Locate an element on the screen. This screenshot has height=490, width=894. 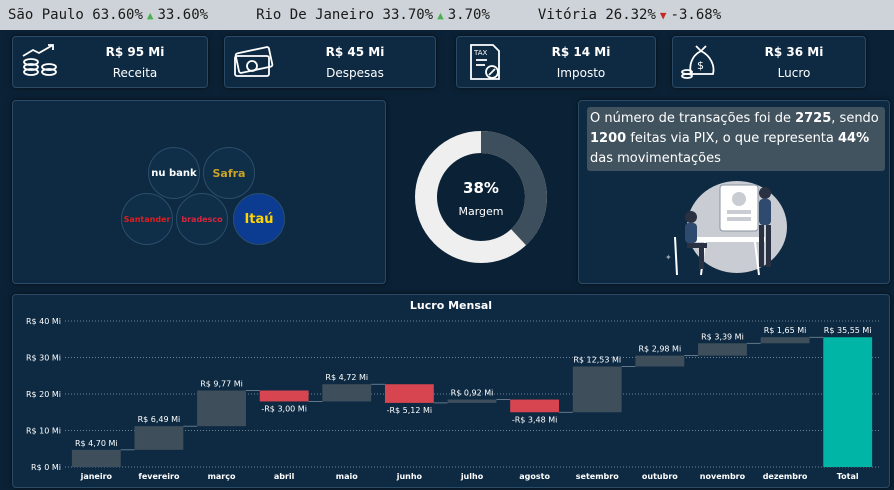
margin-label: Margem is located at coordinates (481, 211).